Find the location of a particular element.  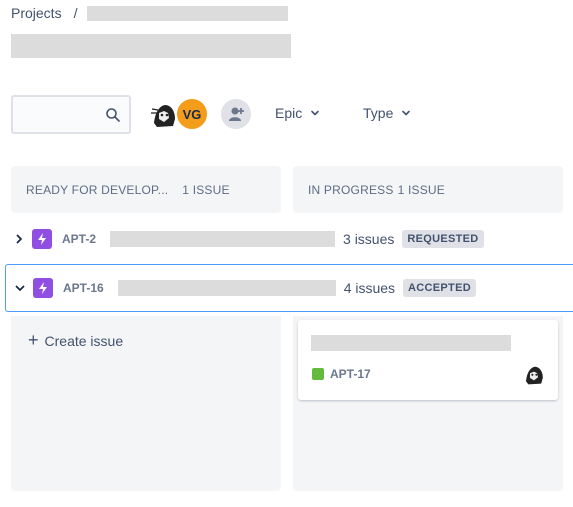

epic-filter-button: Epic is located at coordinates (297, 113).